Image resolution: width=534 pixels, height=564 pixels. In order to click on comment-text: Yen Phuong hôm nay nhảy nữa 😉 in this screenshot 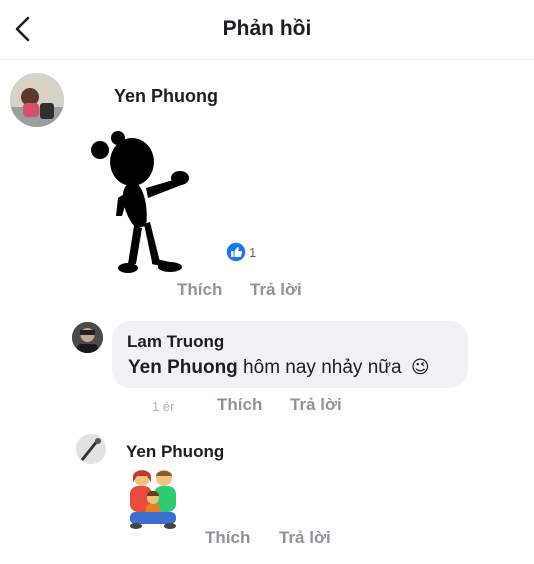, I will do `click(279, 368)`.